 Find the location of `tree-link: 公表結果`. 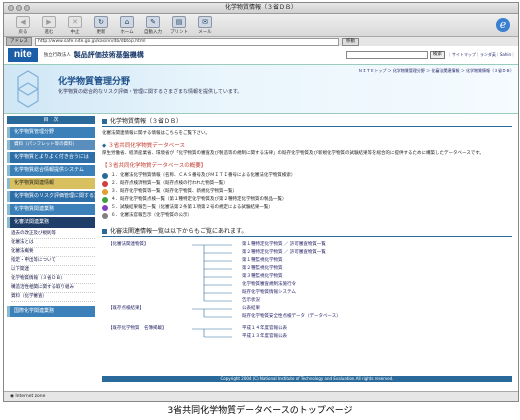

tree-link: 公表結果 is located at coordinates (291, 309).